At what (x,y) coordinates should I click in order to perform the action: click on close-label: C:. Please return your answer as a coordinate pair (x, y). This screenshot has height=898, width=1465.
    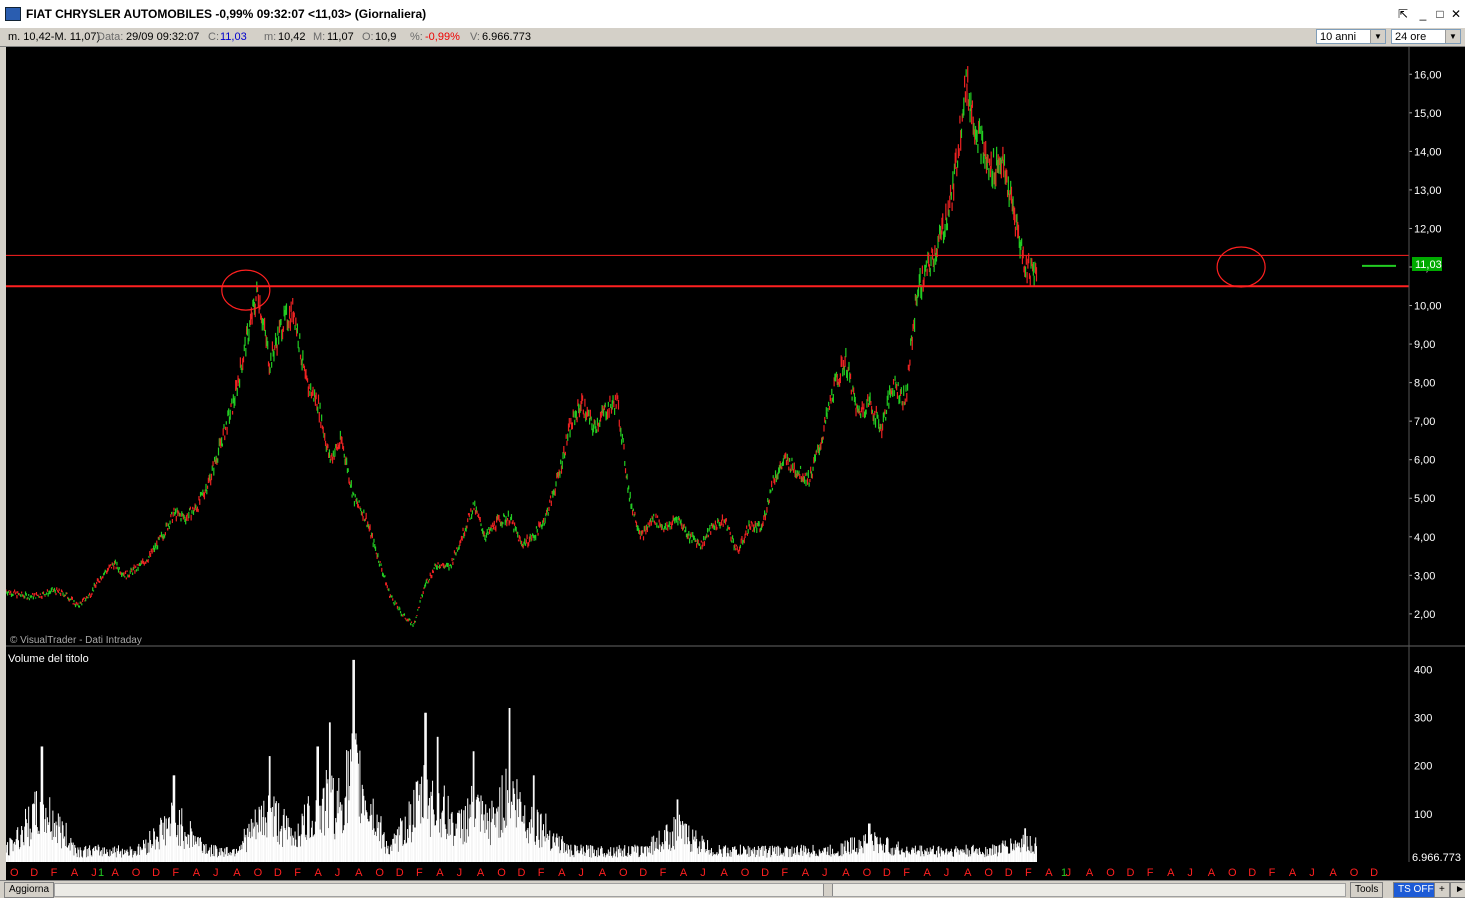
    Looking at the image, I should click on (213, 37).